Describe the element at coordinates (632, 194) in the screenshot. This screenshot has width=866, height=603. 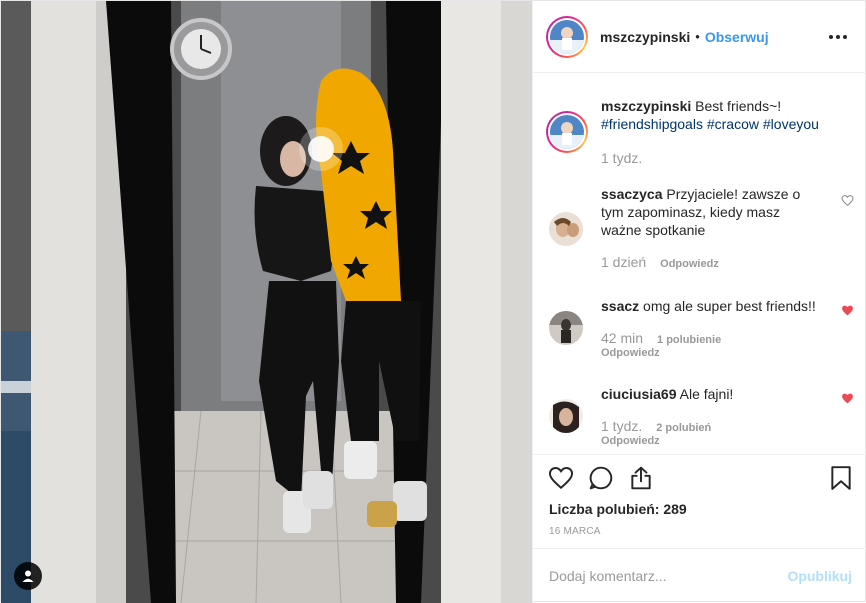
I see `commenter-username: ssaczyca` at that location.